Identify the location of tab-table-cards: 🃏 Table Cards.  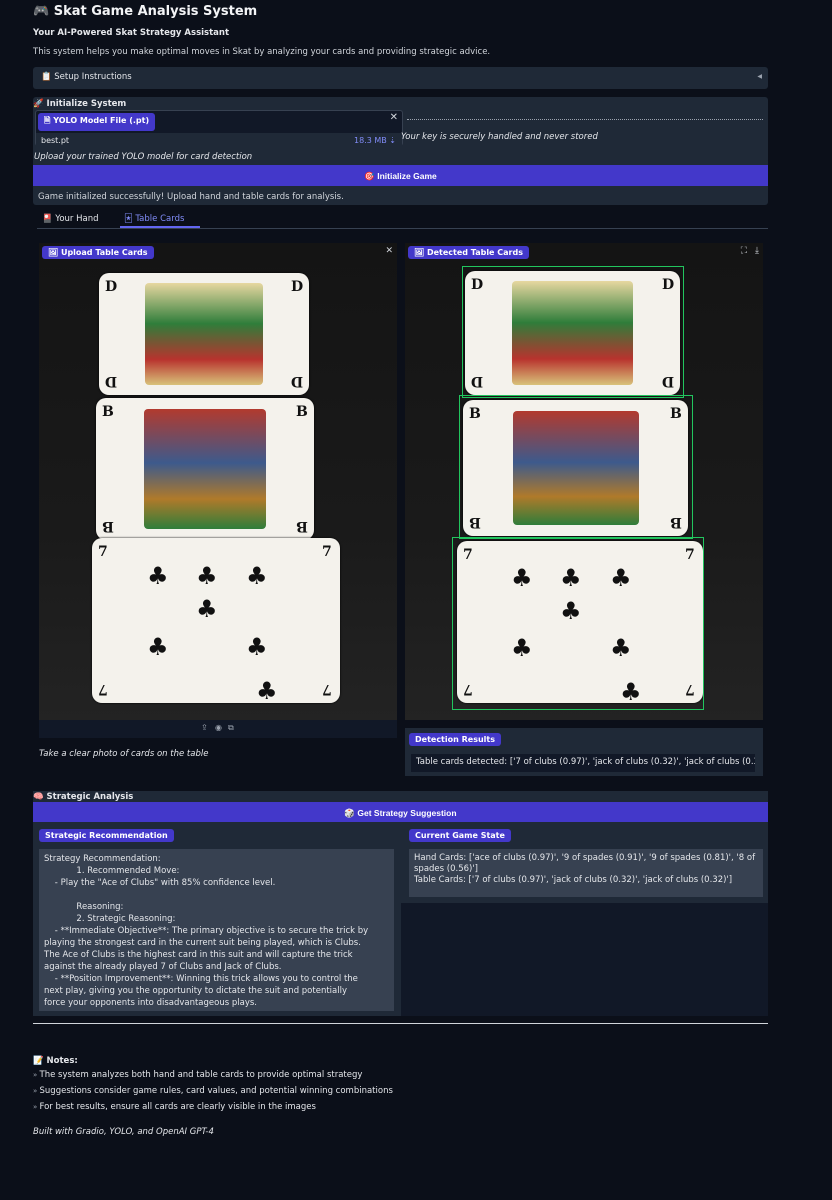
(154, 219).